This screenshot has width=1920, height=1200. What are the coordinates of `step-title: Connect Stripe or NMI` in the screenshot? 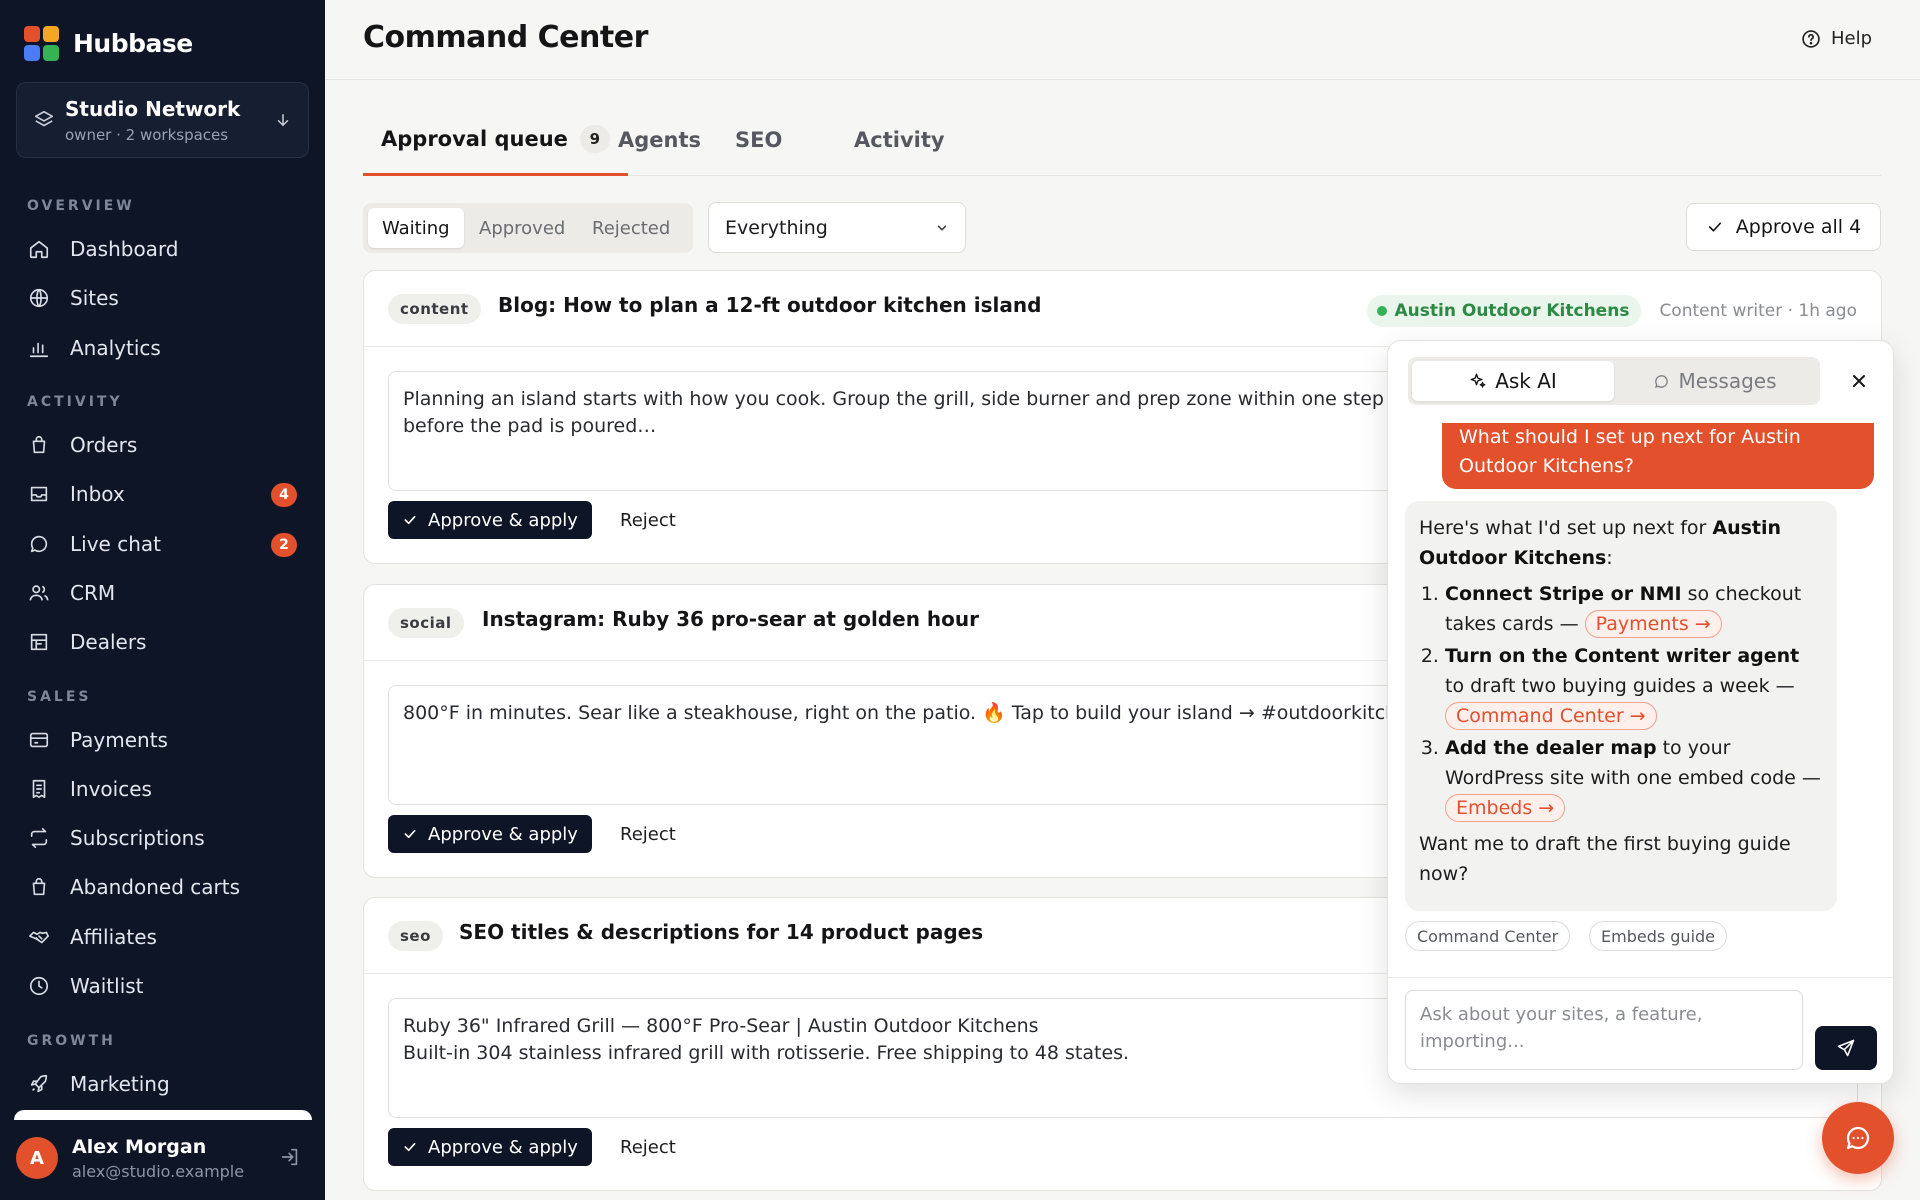 It's located at (1563, 594).